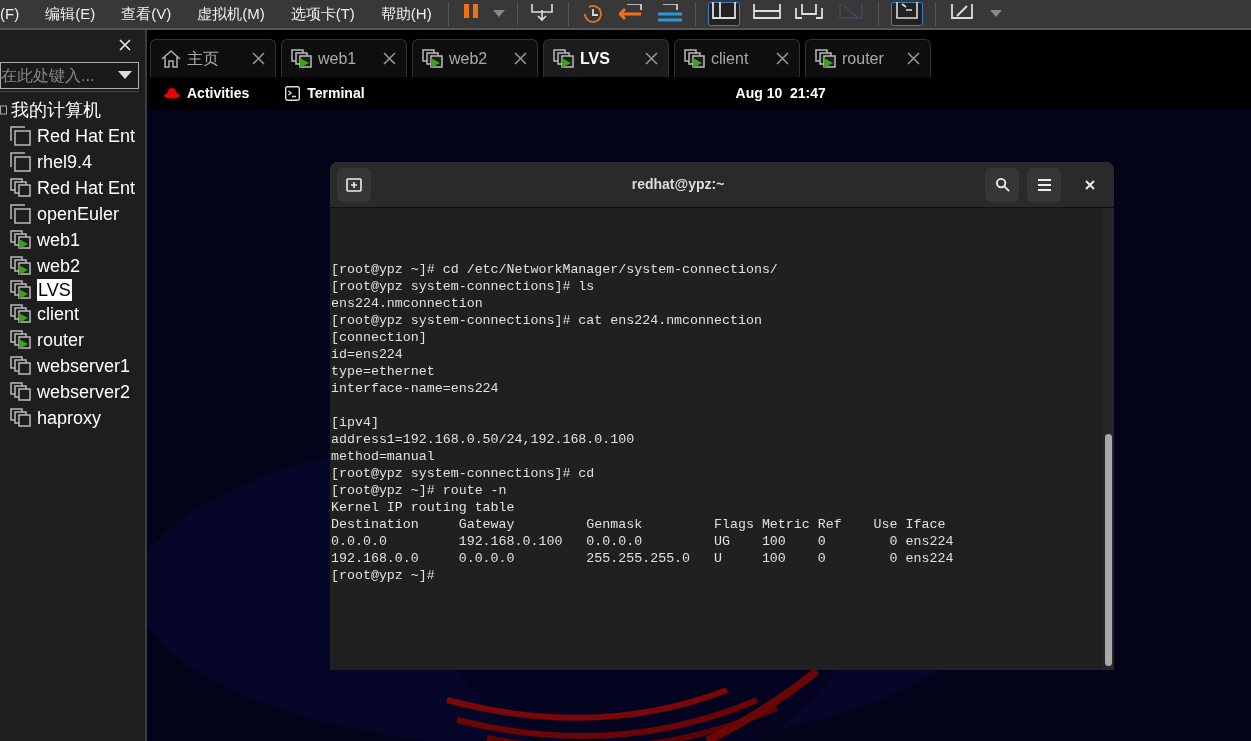  What do you see at coordinates (542, 14) in the screenshot?
I see `send-keys-icon` at bounding box center [542, 14].